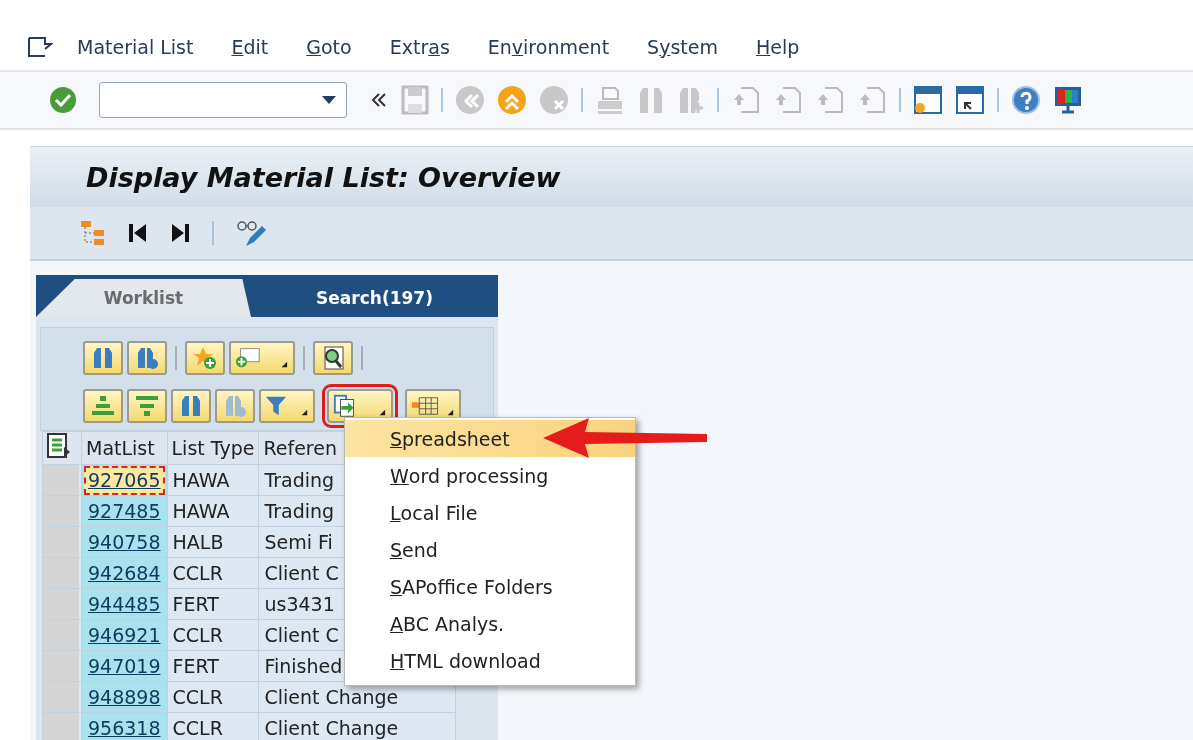  I want to click on last-page-icon, so click(180, 233).